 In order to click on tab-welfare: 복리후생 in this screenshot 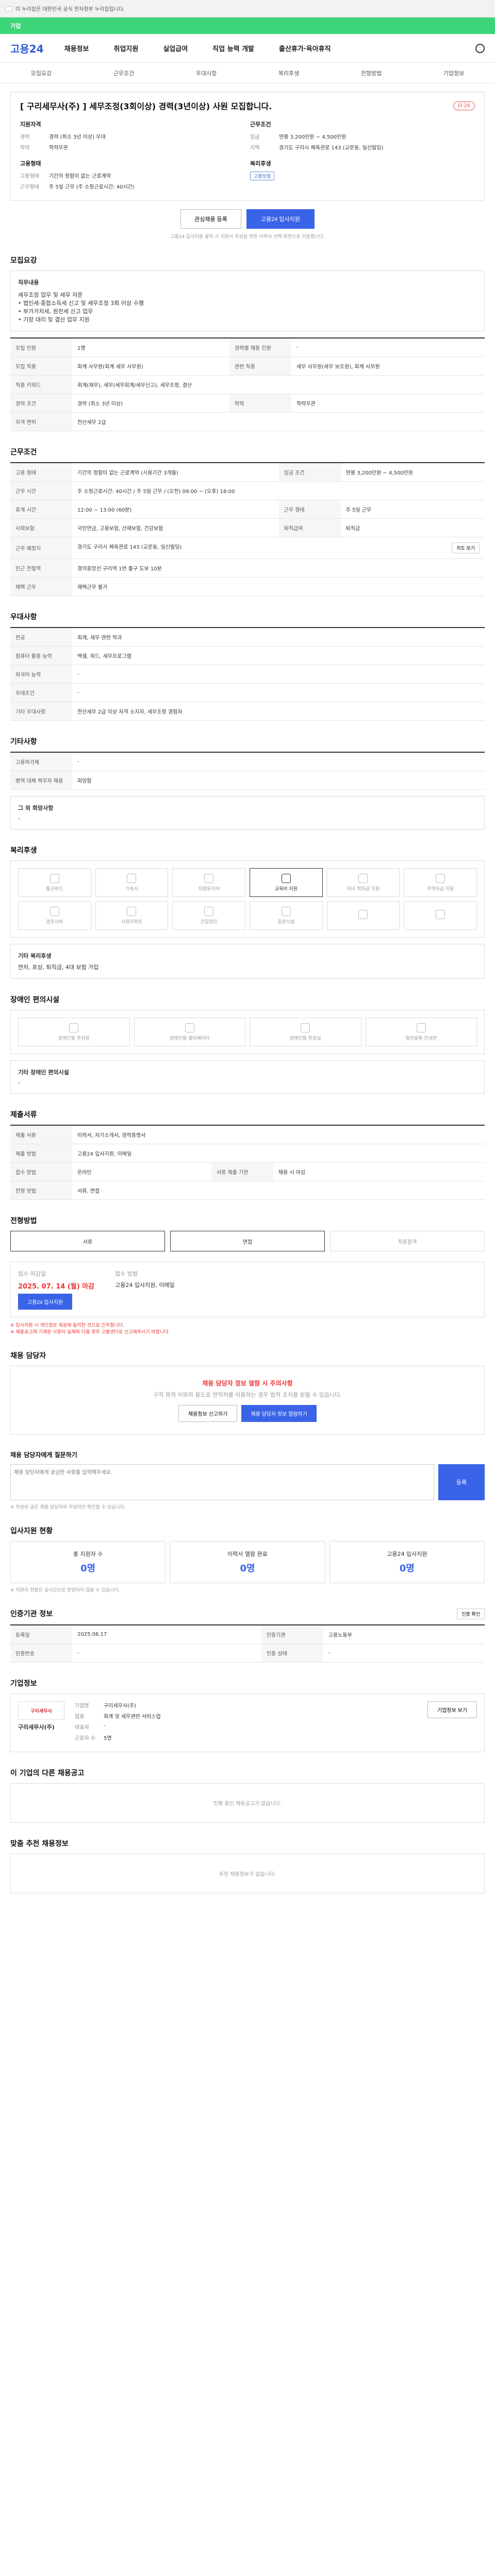, I will do `click(288, 73)`.